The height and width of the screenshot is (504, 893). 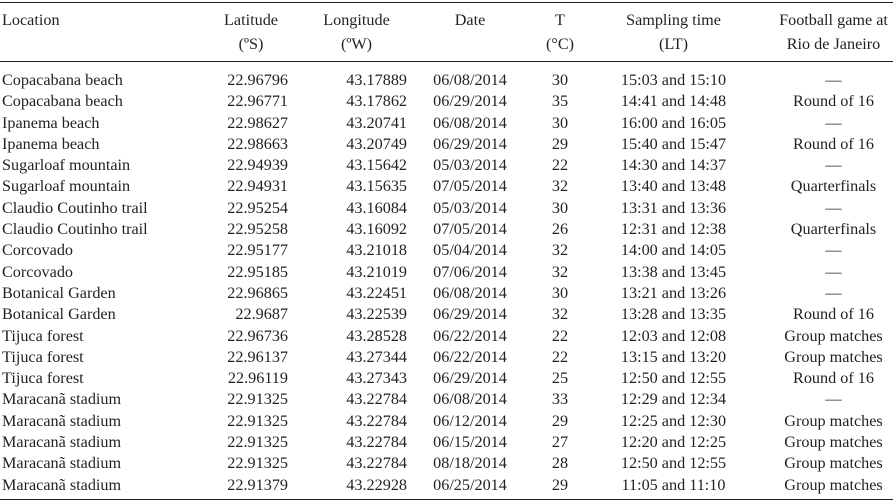 I want to click on cell-sampling-time: 13:28 and 13:35, so click(x=673, y=314).